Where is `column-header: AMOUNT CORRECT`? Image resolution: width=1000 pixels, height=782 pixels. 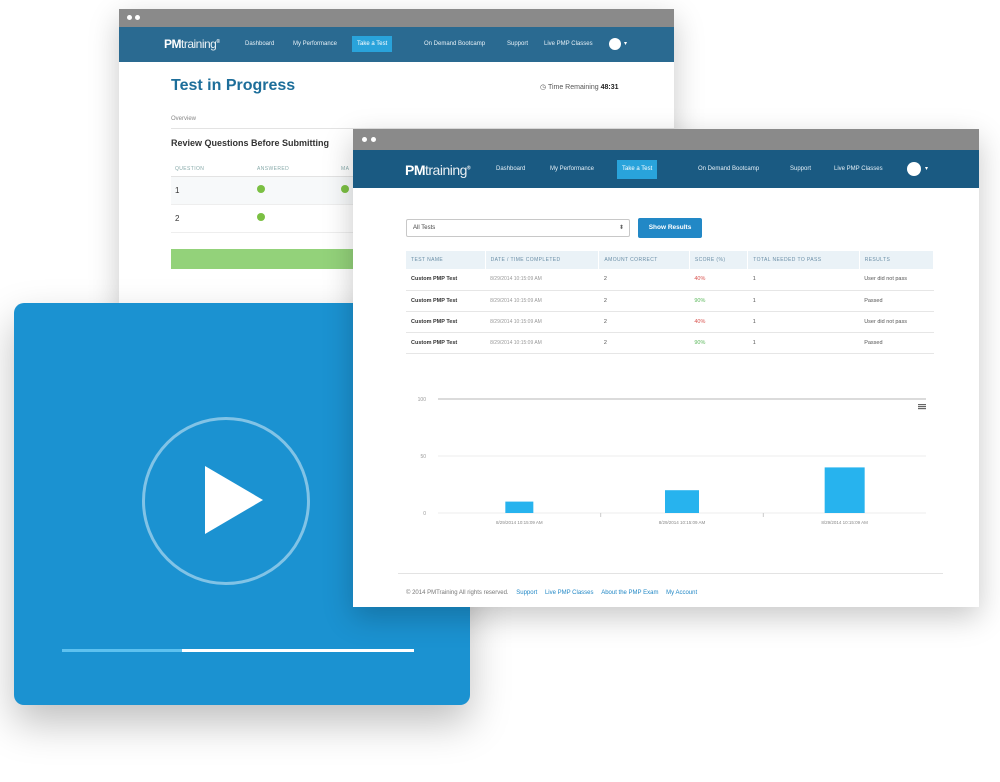 column-header: AMOUNT CORRECT is located at coordinates (644, 260).